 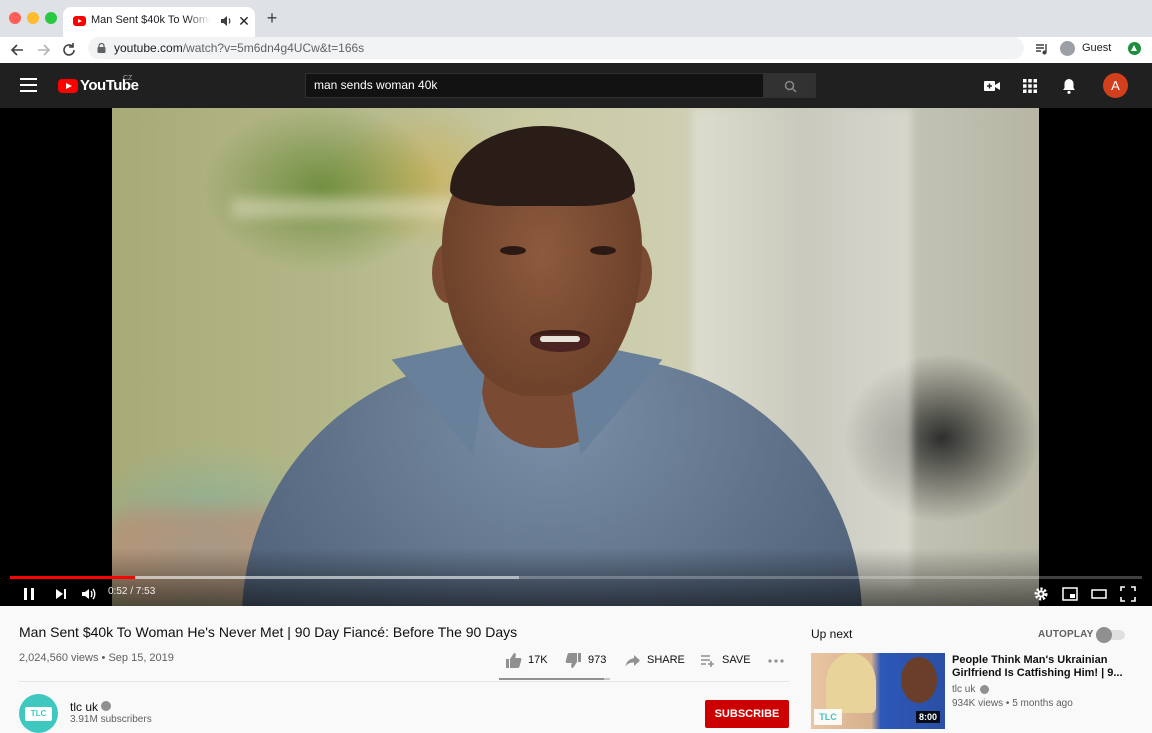 What do you see at coordinates (1097, 48) in the screenshot?
I see `profile-label: Guest` at bounding box center [1097, 48].